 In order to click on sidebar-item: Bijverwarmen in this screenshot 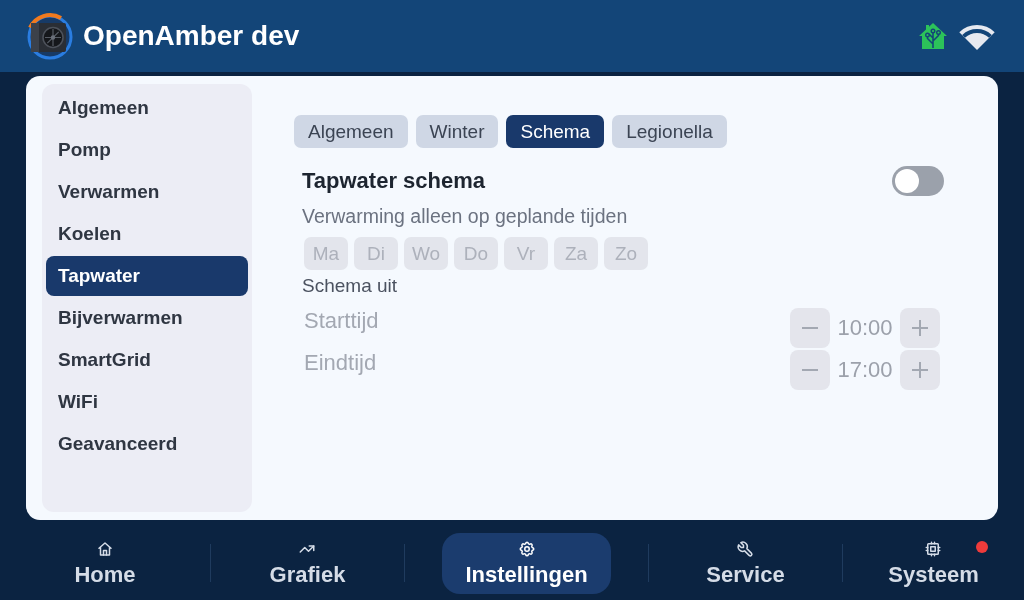, I will do `click(147, 318)`.